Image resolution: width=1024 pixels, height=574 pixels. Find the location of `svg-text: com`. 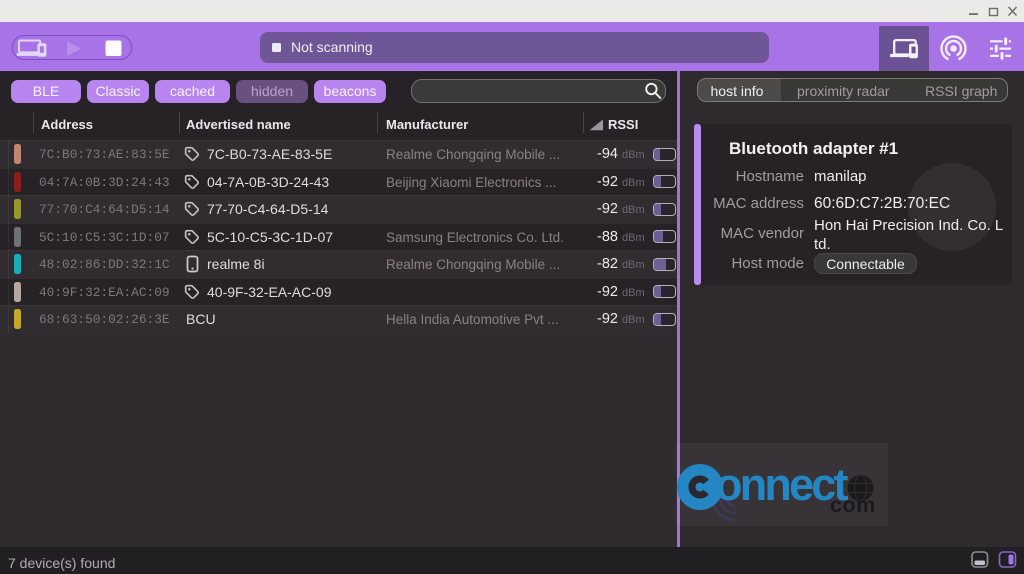

svg-text: com is located at coordinates (853, 505).